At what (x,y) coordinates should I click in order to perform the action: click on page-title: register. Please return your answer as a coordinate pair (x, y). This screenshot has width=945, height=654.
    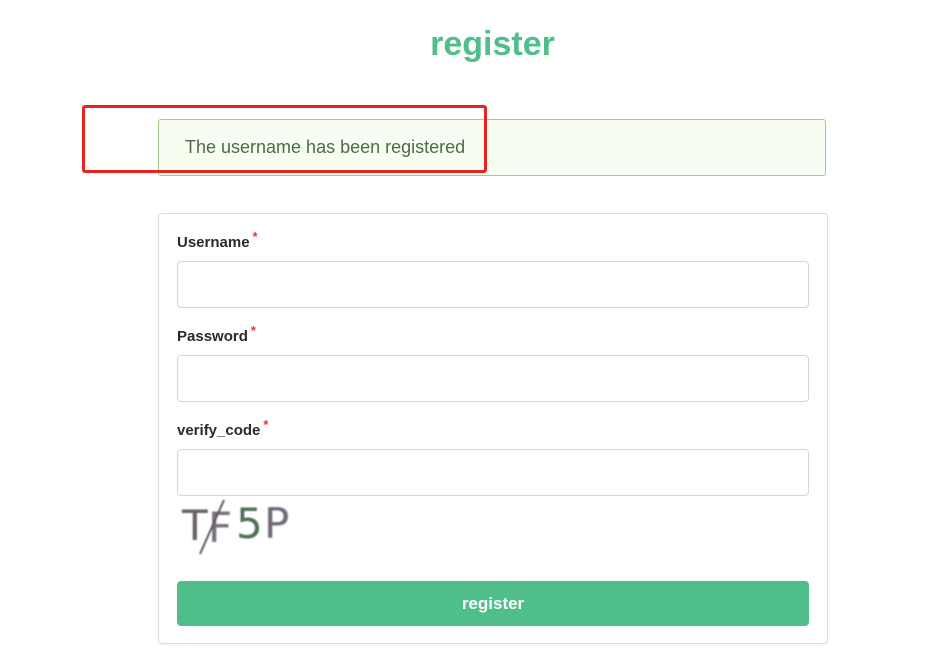
    Looking at the image, I should click on (492, 44).